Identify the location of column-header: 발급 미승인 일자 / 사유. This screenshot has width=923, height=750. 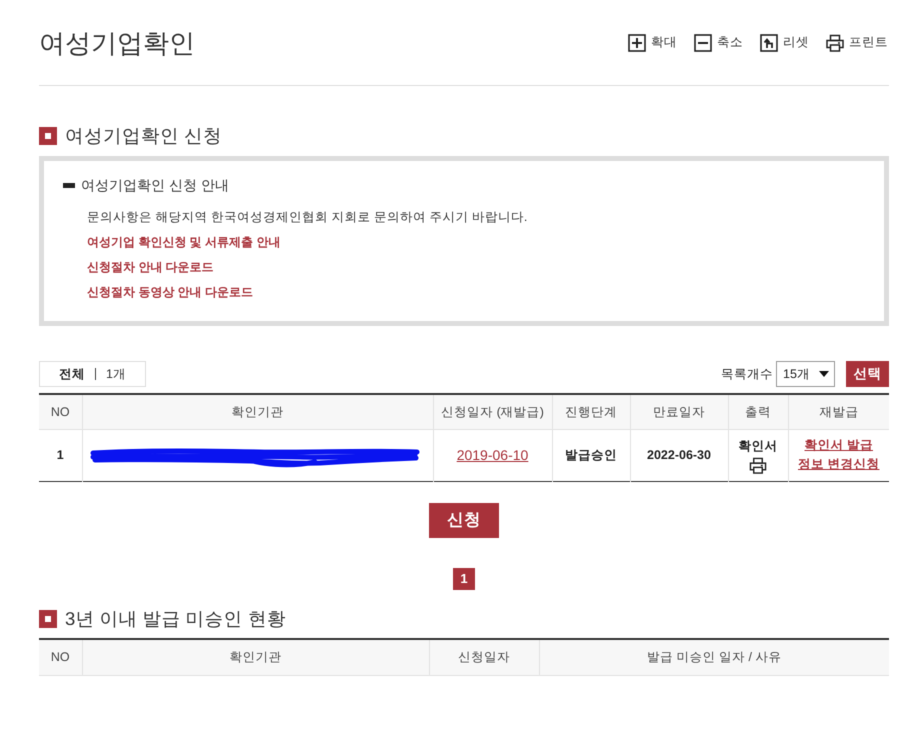
(714, 657).